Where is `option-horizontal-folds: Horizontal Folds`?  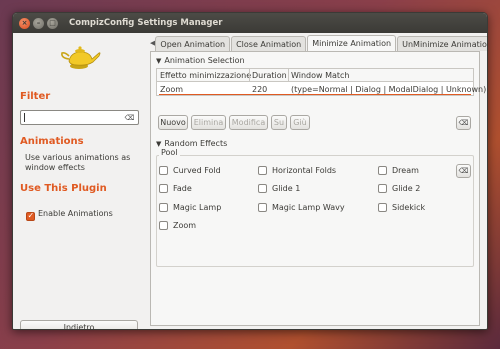
option-horizontal-folds: Horizontal Folds is located at coordinates (297, 170).